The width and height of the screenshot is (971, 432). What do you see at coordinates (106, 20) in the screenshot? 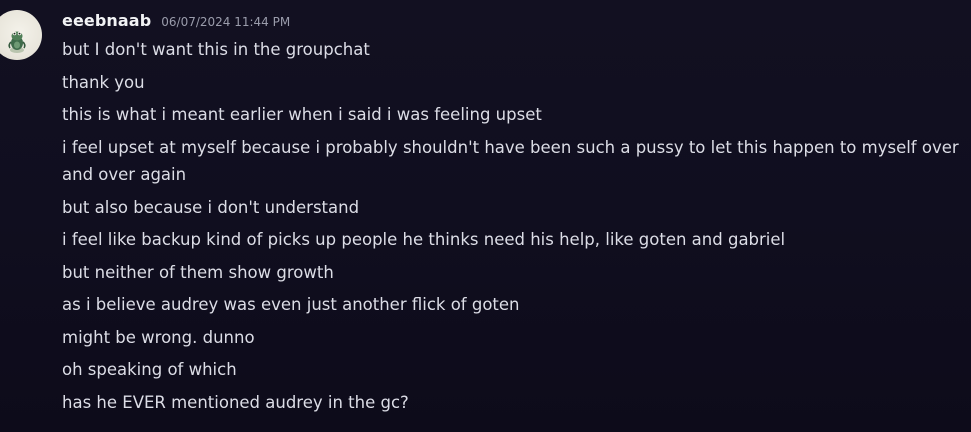
I see `username: eeebnaab` at bounding box center [106, 20].